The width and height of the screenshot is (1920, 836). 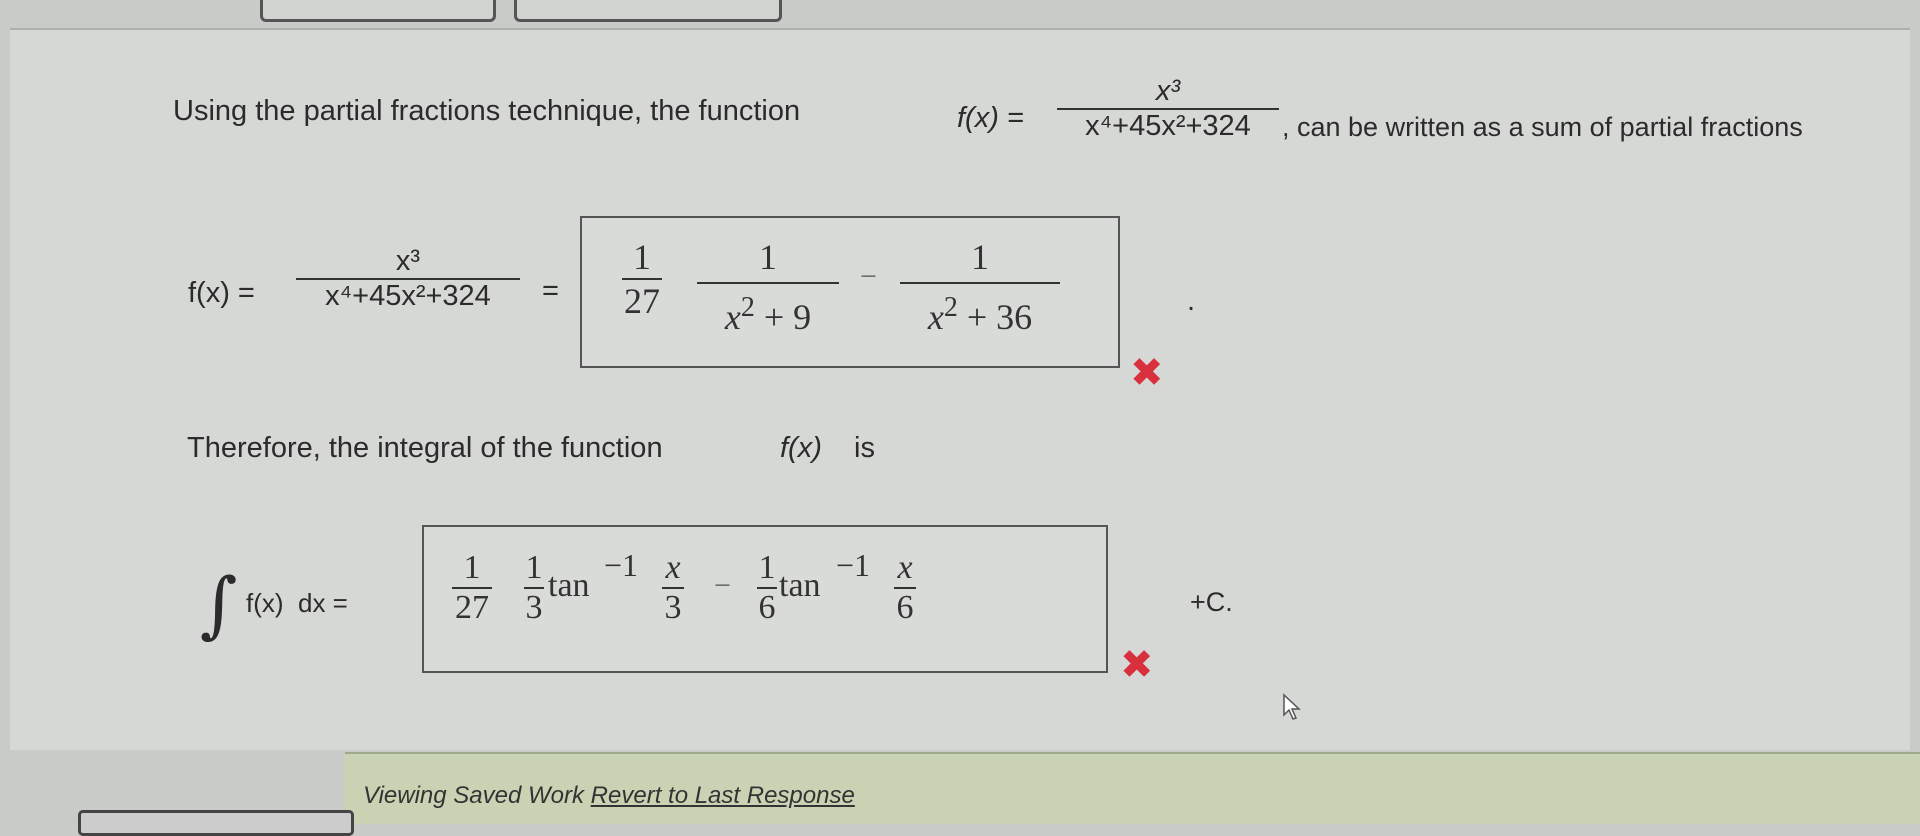 What do you see at coordinates (219, 604) in the screenshot?
I see `integral-sign-icon: ∫` at bounding box center [219, 604].